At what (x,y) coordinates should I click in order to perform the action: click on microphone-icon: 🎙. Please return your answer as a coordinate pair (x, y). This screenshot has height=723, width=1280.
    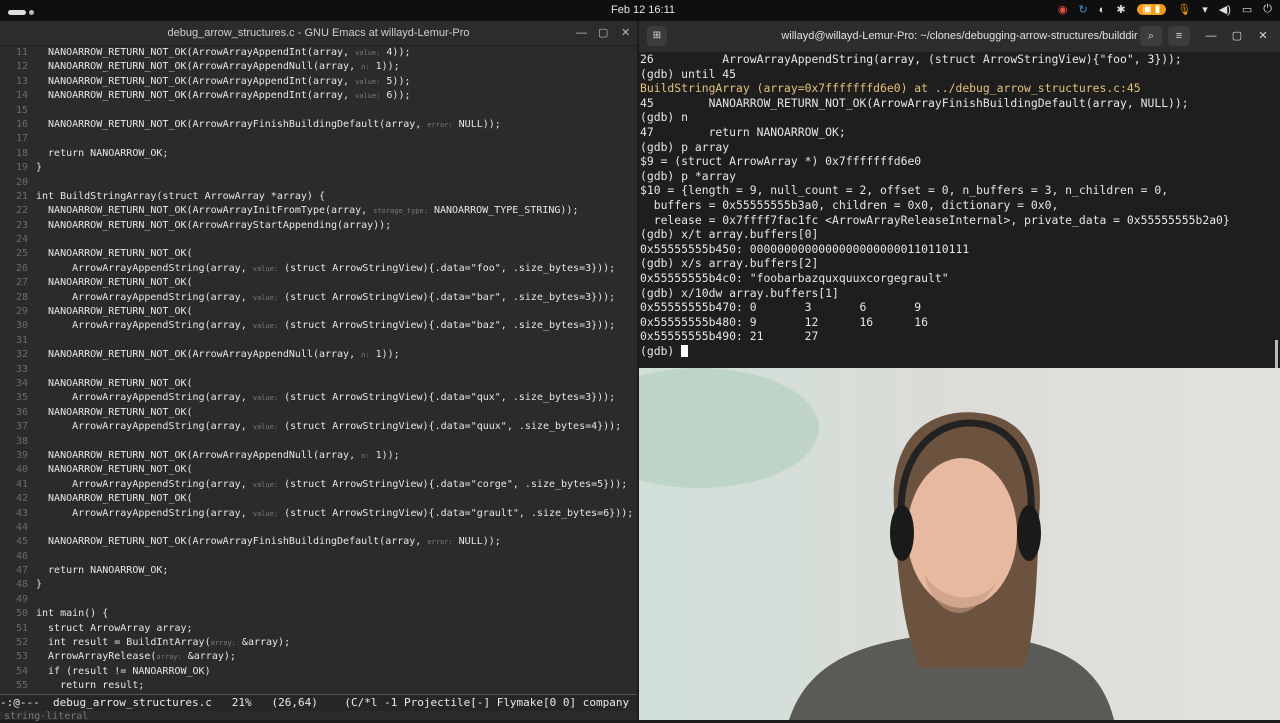
    Looking at the image, I should click on (1184, 9).